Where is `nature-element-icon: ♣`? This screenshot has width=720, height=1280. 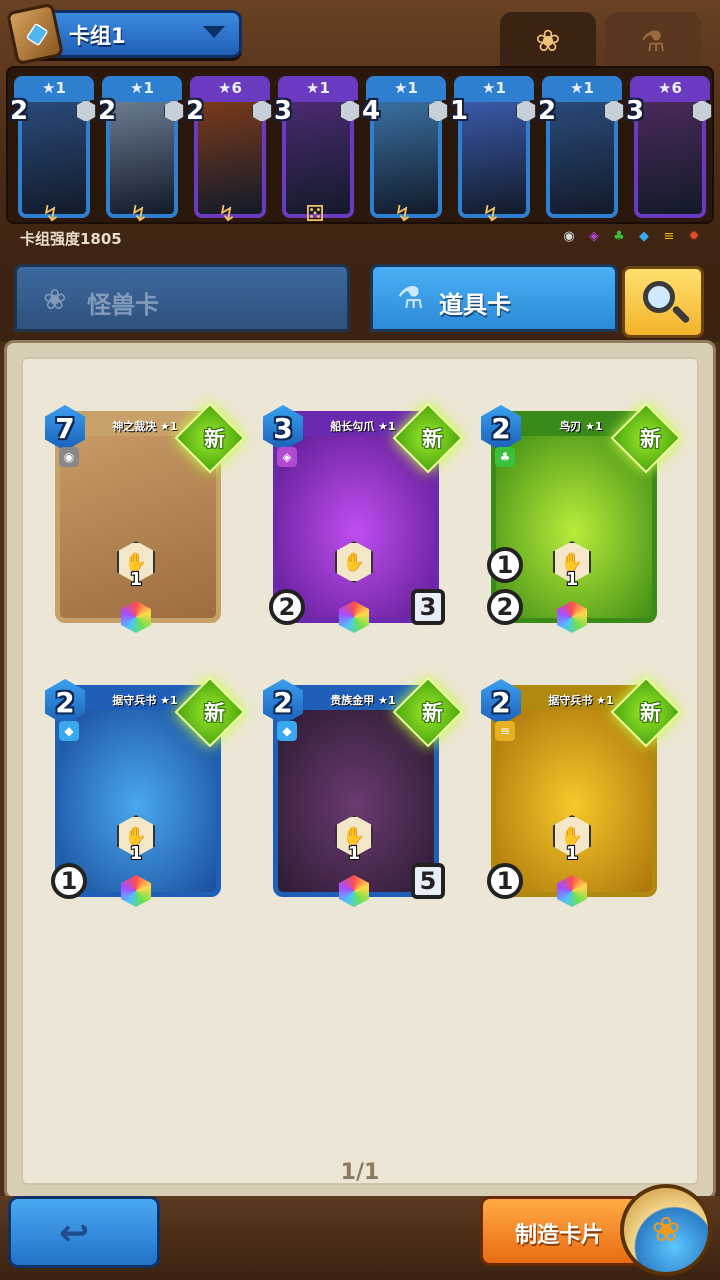 nature-element-icon: ♣ is located at coordinates (619, 236).